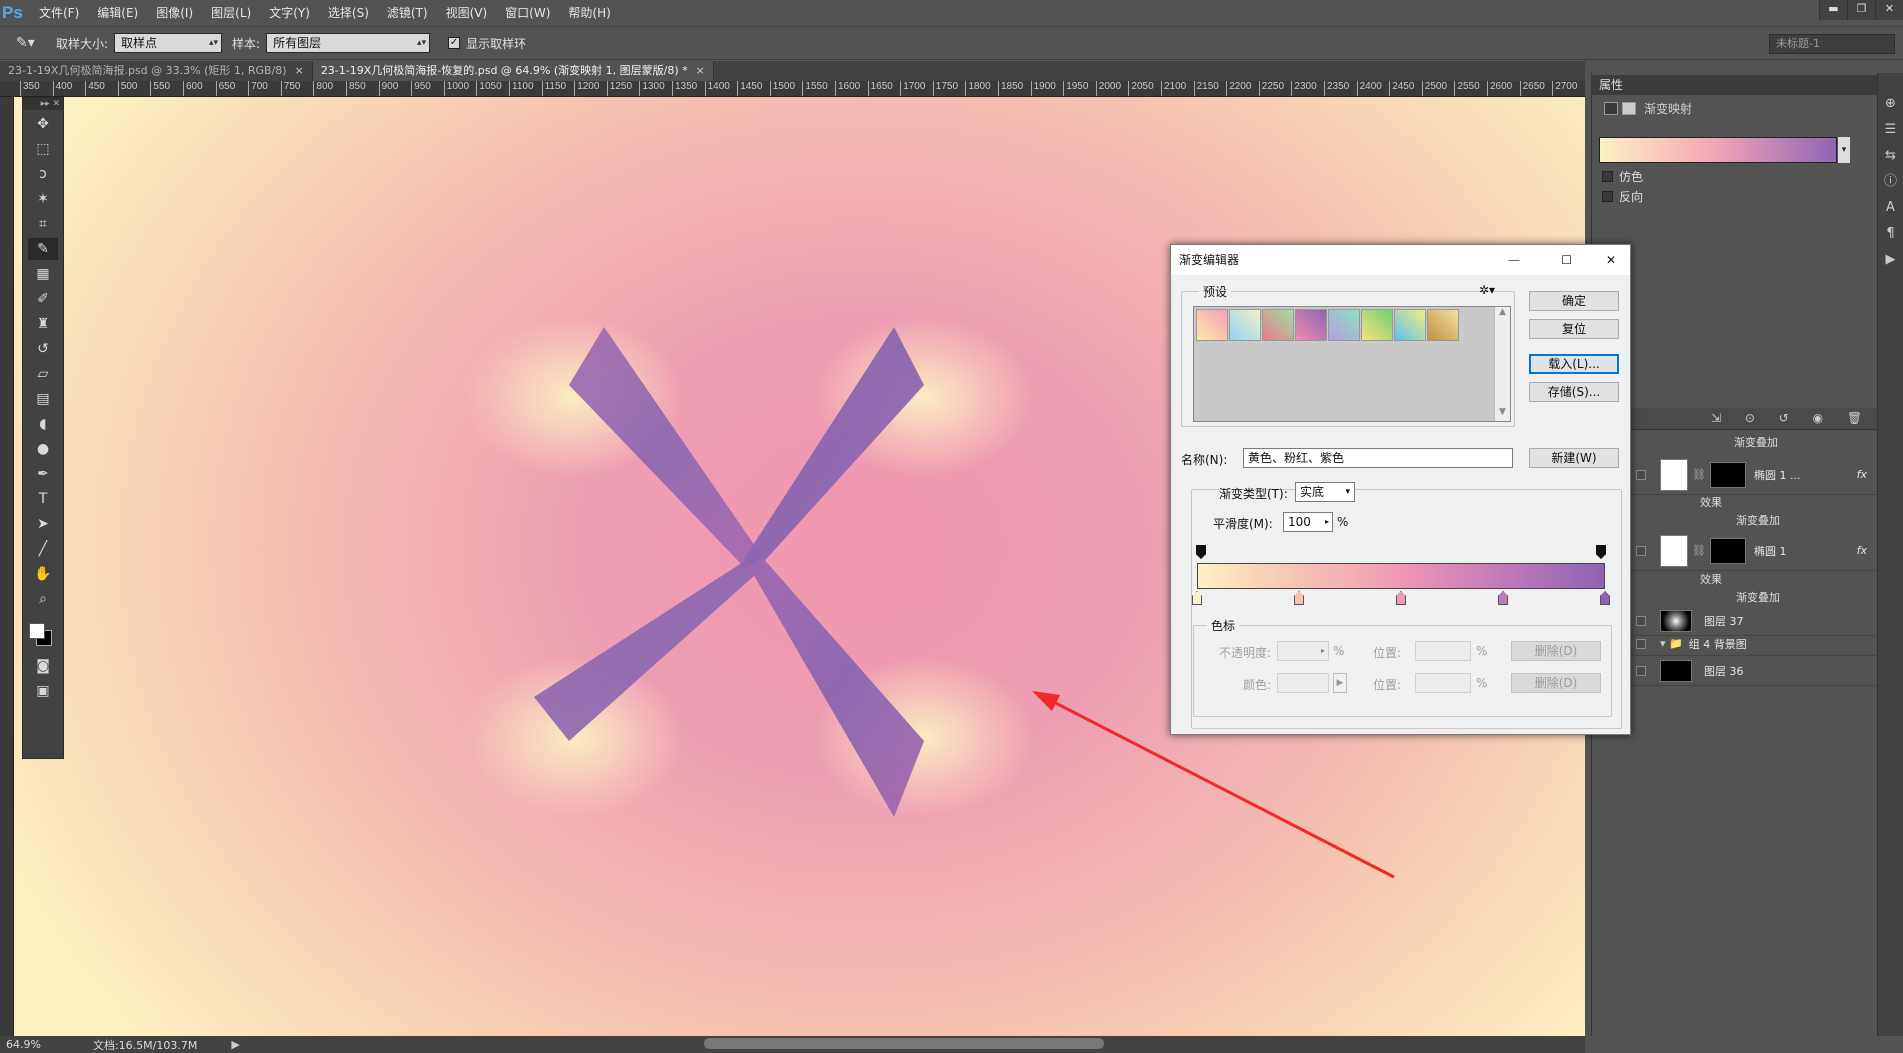 This screenshot has width=1903, height=1053. What do you see at coordinates (43, 666) in the screenshot?
I see `quick-mask-icon: ◙` at bounding box center [43, 666].